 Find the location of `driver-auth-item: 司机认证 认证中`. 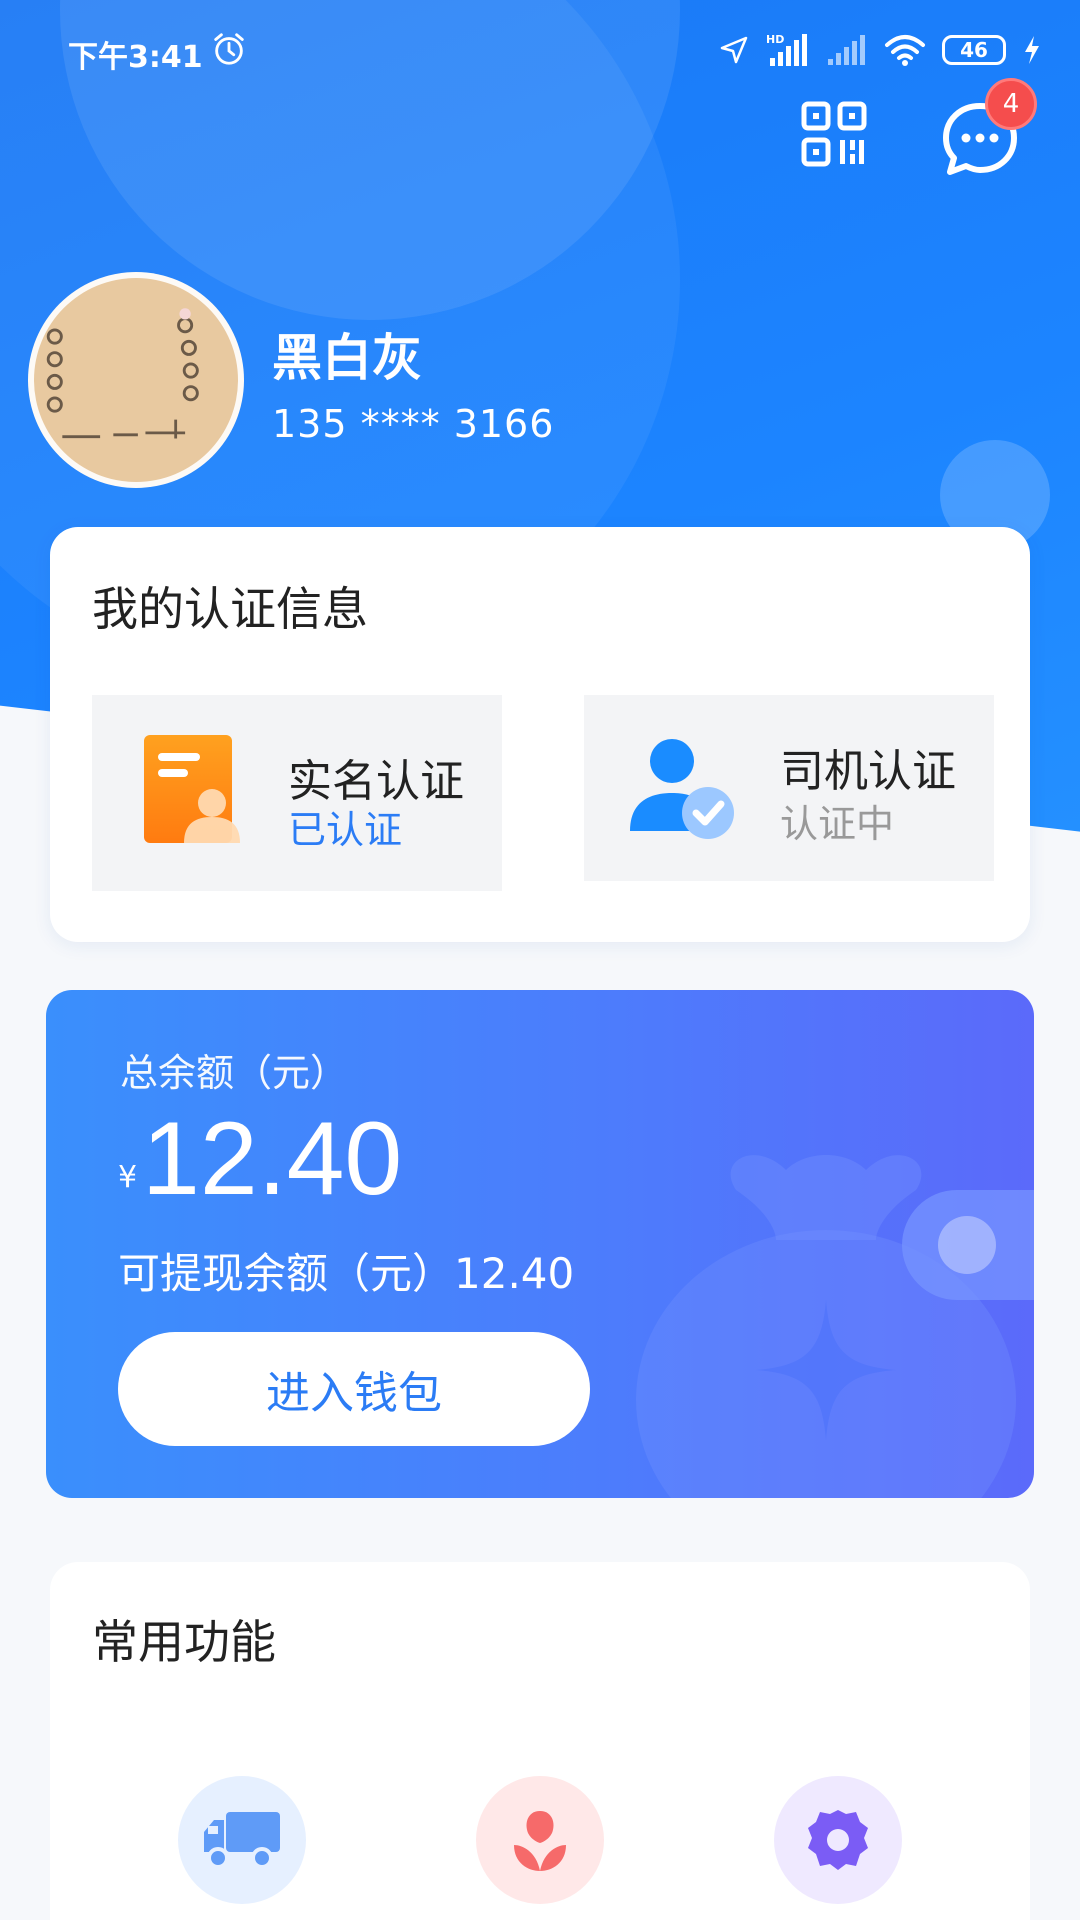

driver-auth-item: 司机认证 认证中 is located at coordinates (789, 788).